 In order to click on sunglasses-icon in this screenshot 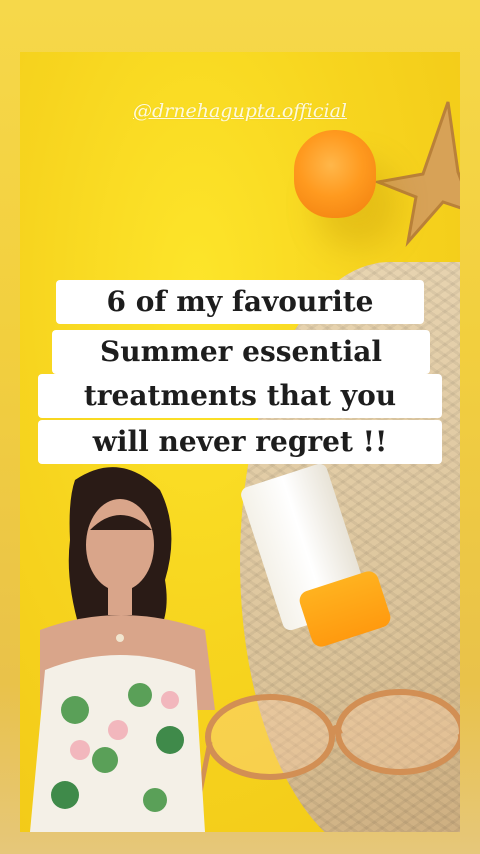, I will do `click(330, 741)`.